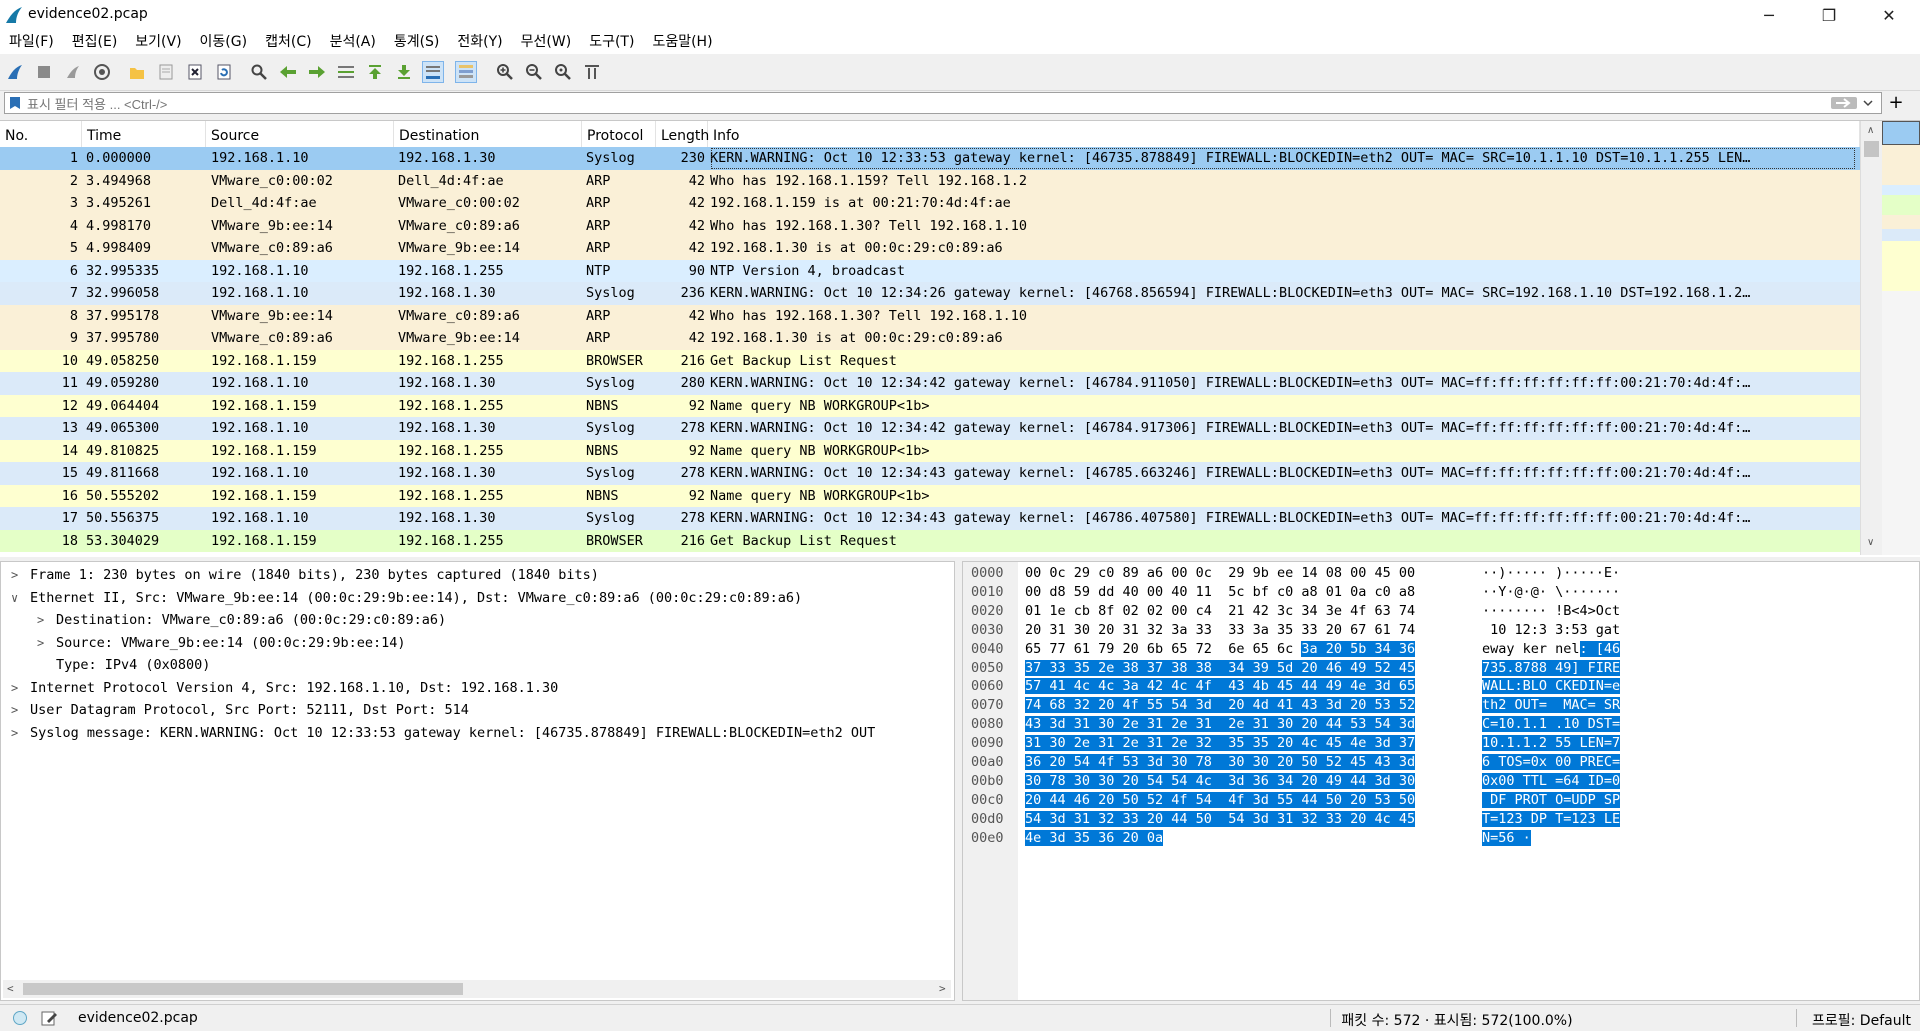 This screenshot has width=1920, height=1031. I want to click on column-protocol: Protocol, so click(619, 134).